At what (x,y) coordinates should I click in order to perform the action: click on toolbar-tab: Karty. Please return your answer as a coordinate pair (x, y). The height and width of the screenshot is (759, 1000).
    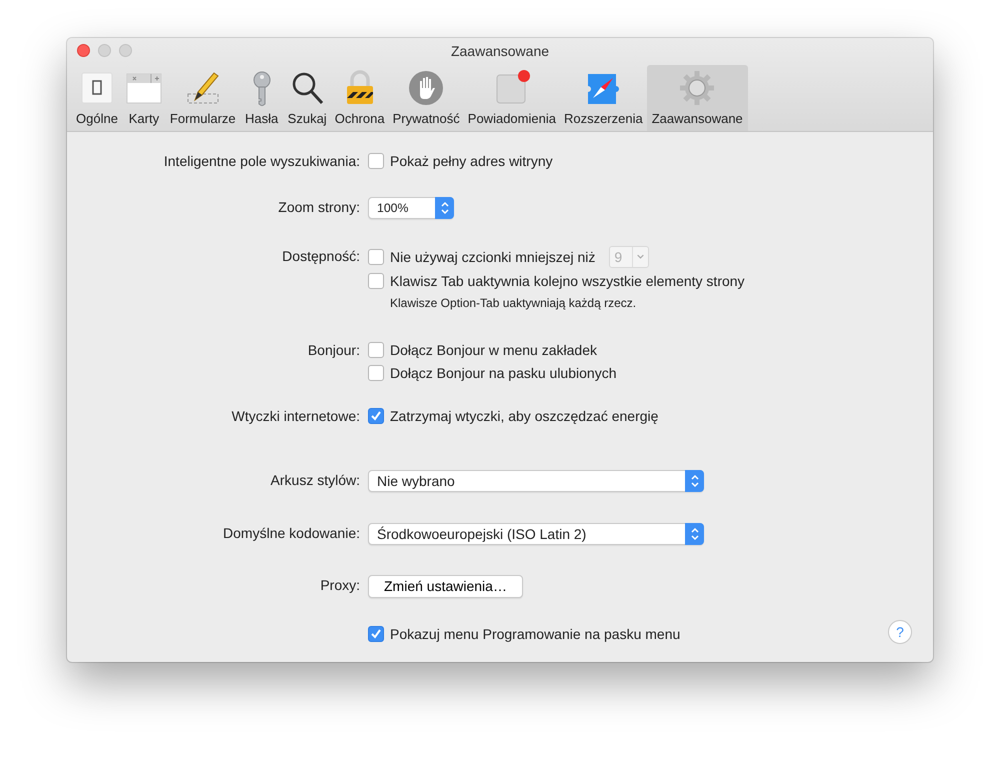
    Looking at the image, I should click on (144, 98).